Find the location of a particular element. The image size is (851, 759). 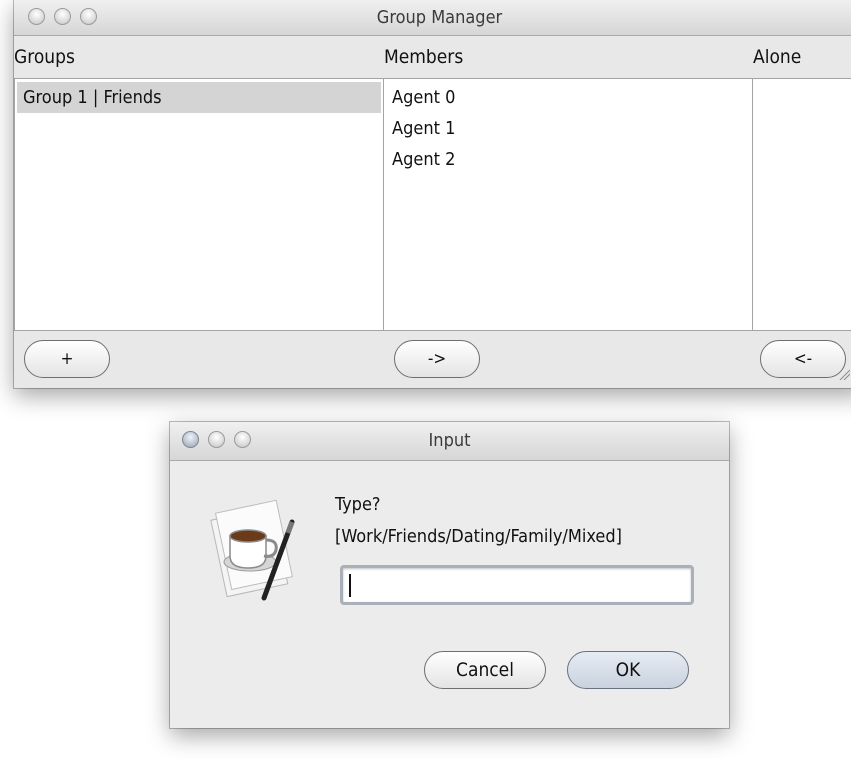

list-item: Agent 1 is located at coordinates (568, 128).